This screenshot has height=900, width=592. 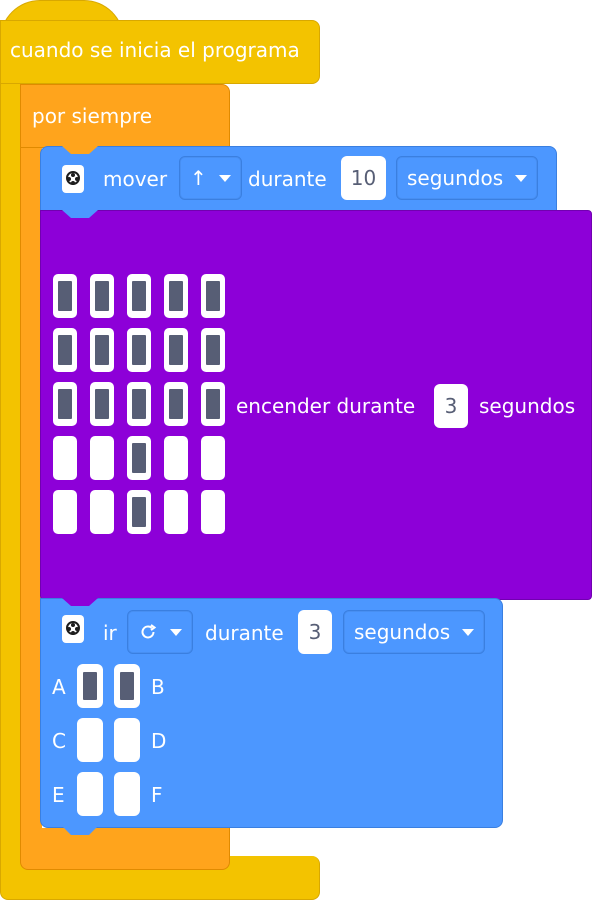 What do you see at coordinates (158, 687) in the screenshot?
I see `motor-port-label: B` at bounding box center [158, 687].